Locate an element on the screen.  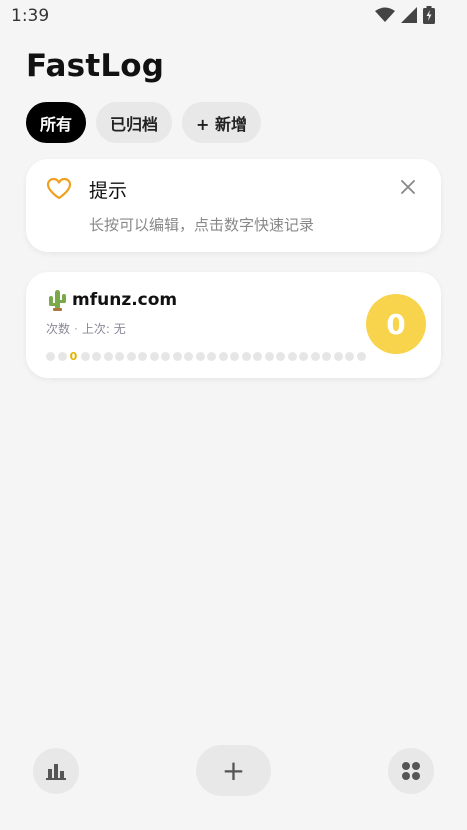
counter-meta: 次数 · 上次: 无 is located at coordinates (86, 328).